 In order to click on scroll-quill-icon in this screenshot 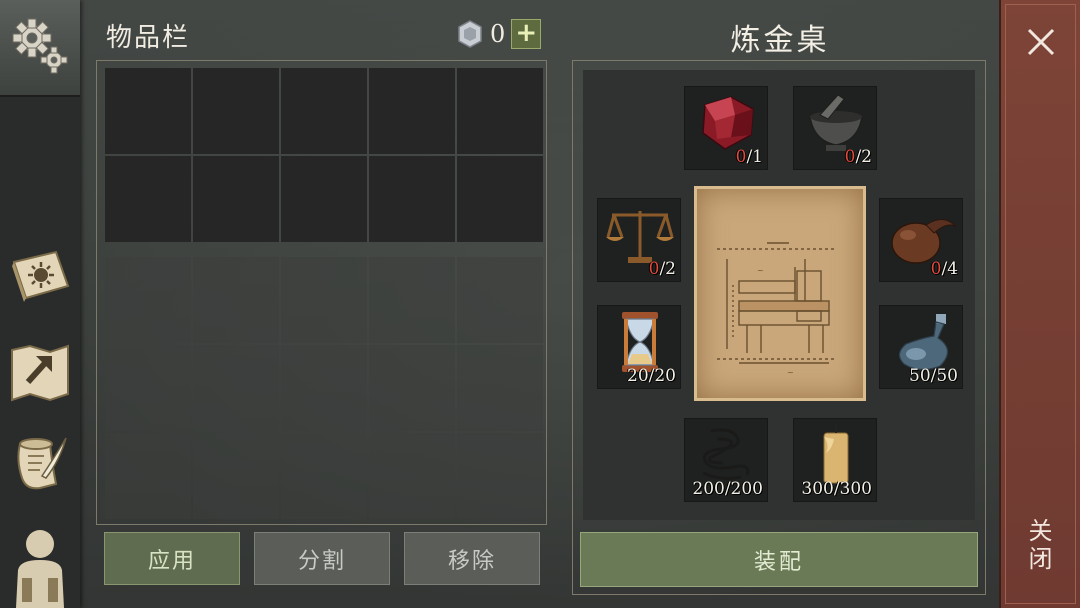, I will do `click(42, 463)`.